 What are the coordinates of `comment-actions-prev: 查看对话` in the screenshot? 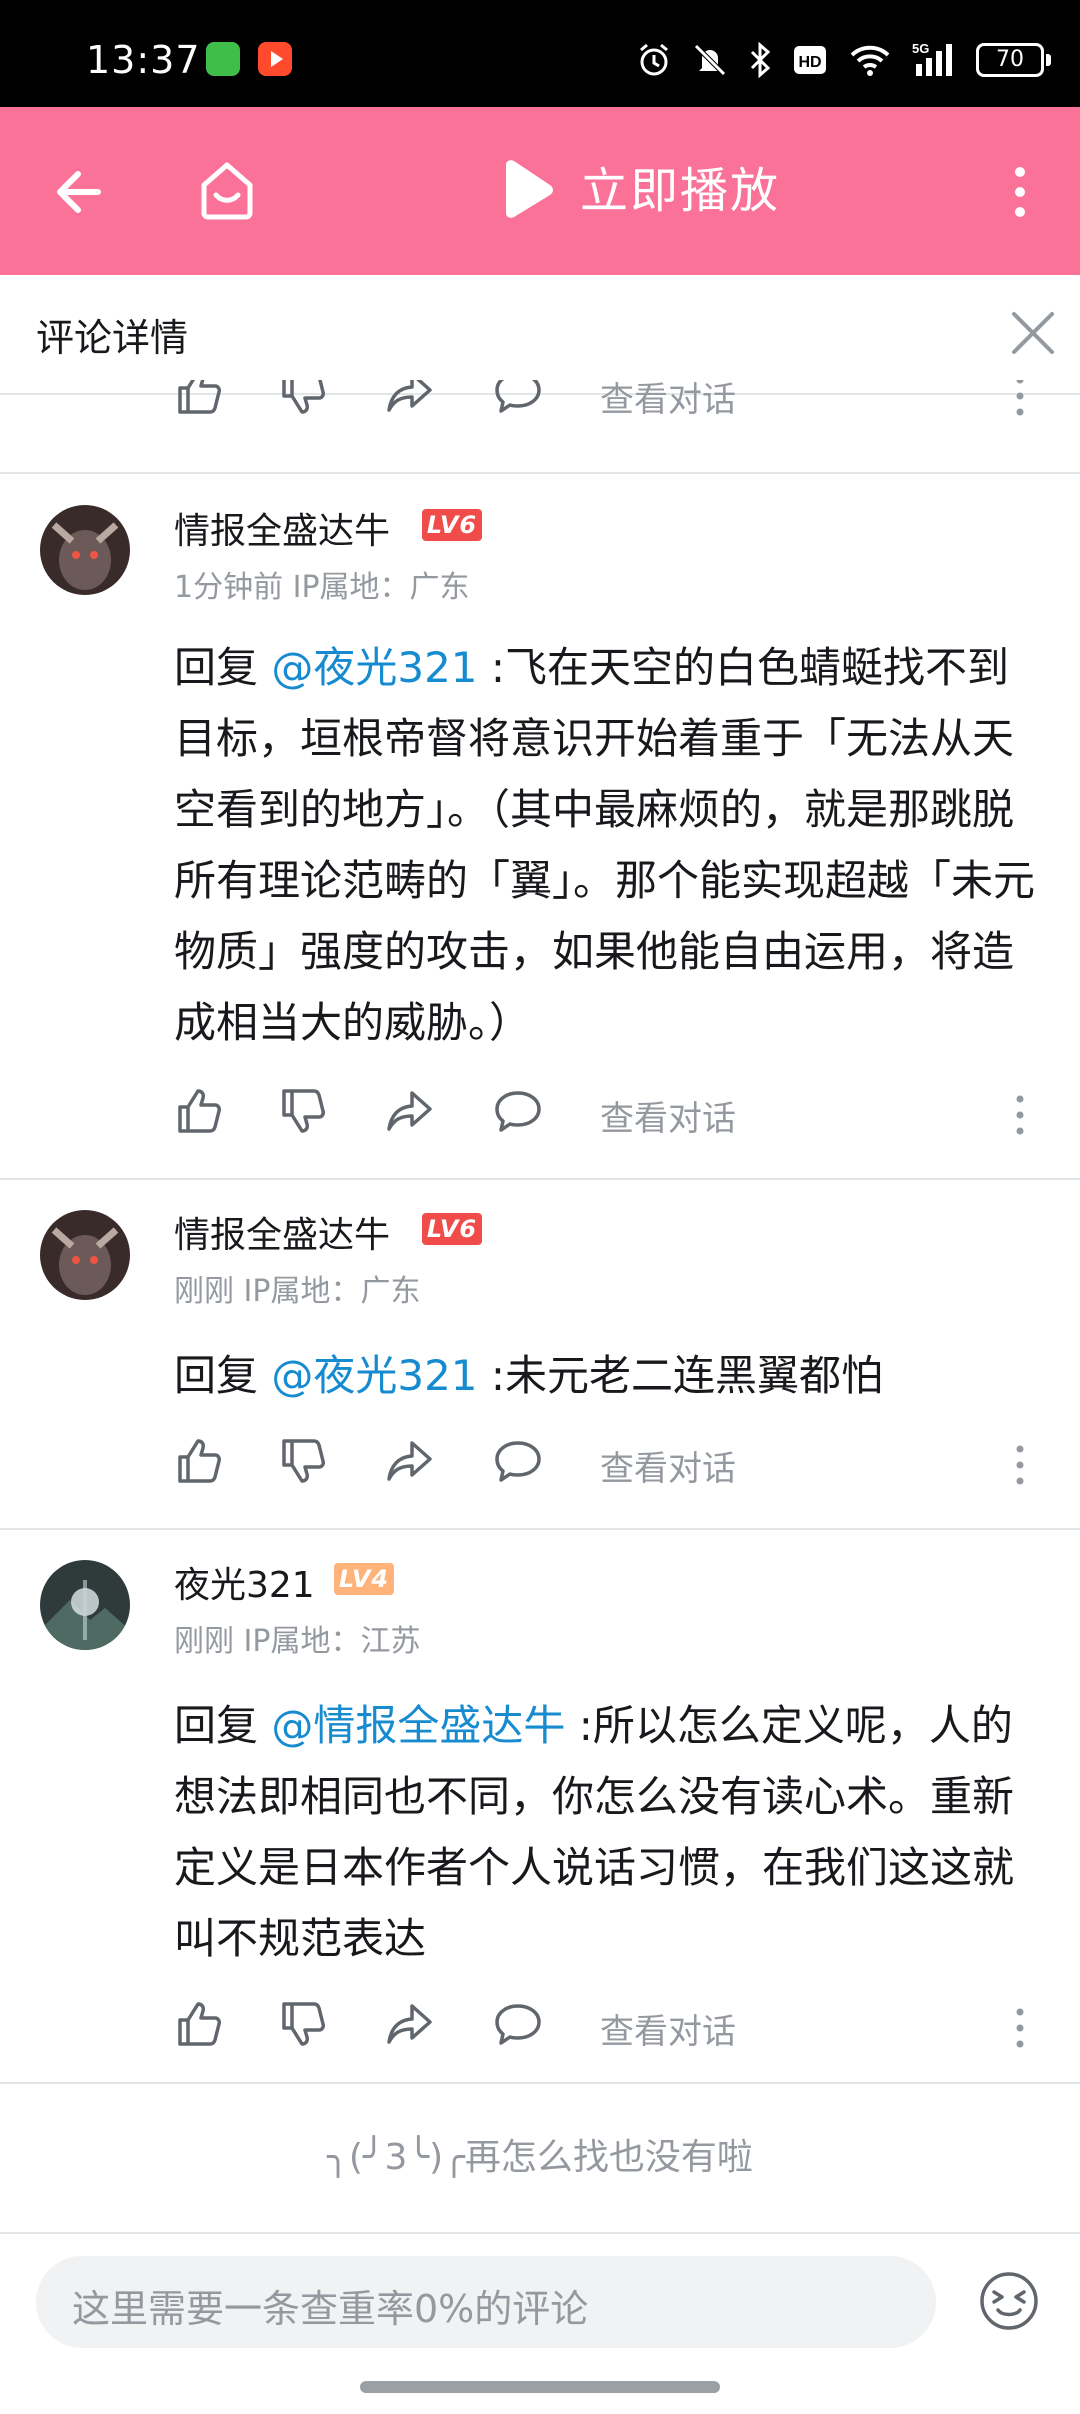 It's located at (540, 405).